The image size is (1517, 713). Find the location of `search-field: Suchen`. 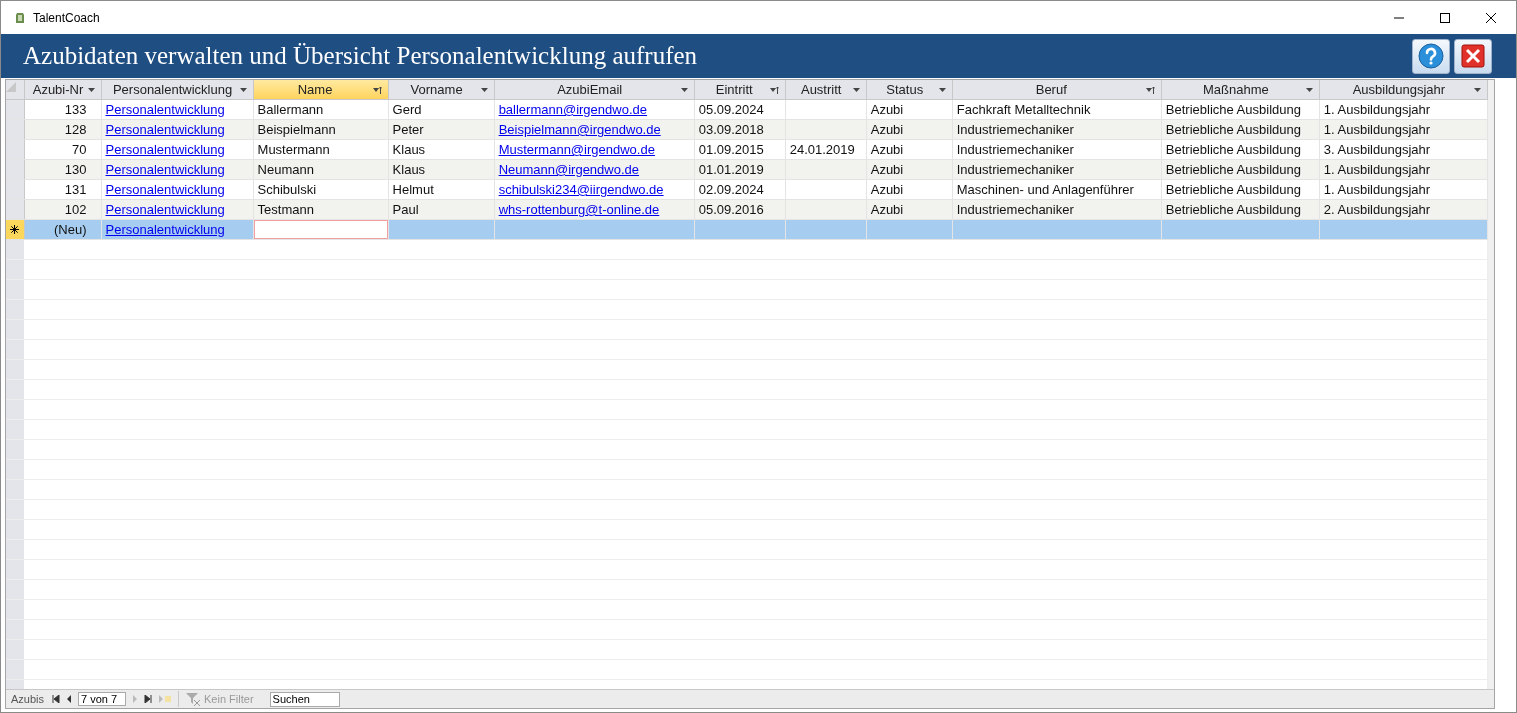

search-field: Suchen is located at coordinates (304, 699).